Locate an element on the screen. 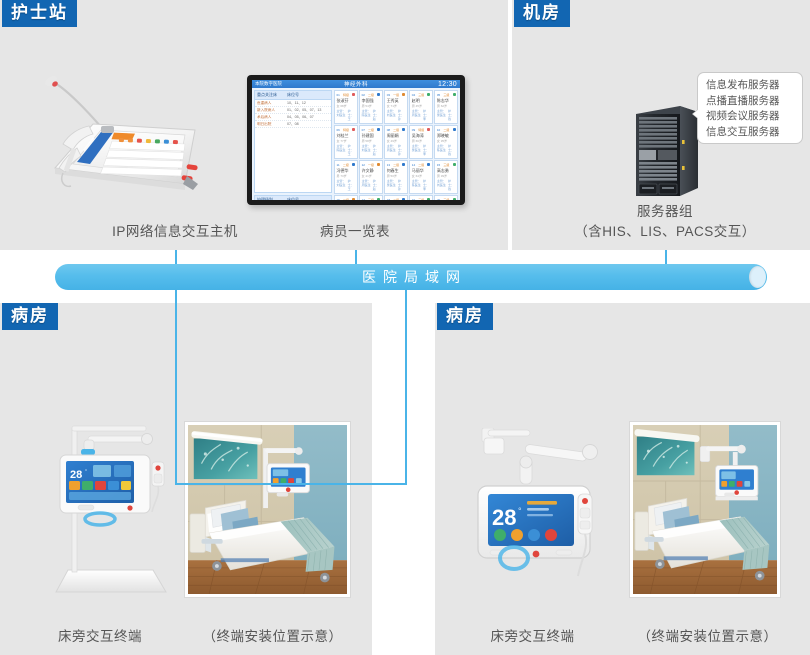 Image resolution: width=810 pixels, height=655 pixels. patient-card: 19三级韩立国男 60岁主管：刘医生护士：李 is located at coordinates (421, 197).